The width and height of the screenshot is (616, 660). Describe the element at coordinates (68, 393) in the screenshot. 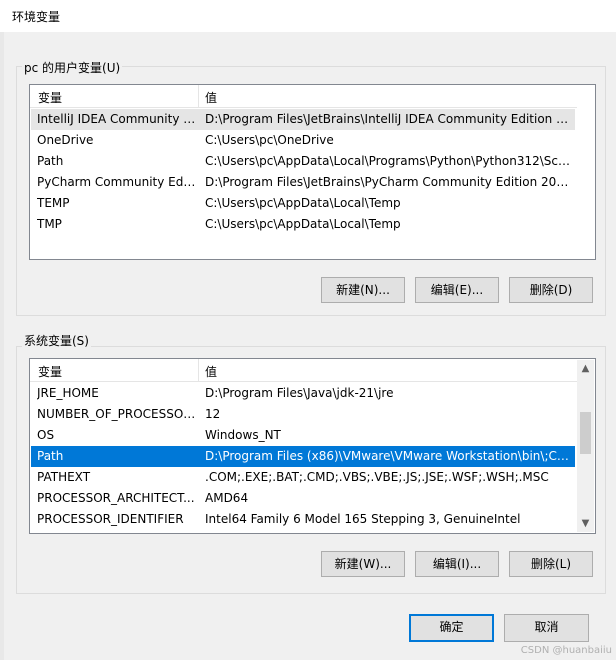

I see `variable-name: JRE_HOME` at that location.